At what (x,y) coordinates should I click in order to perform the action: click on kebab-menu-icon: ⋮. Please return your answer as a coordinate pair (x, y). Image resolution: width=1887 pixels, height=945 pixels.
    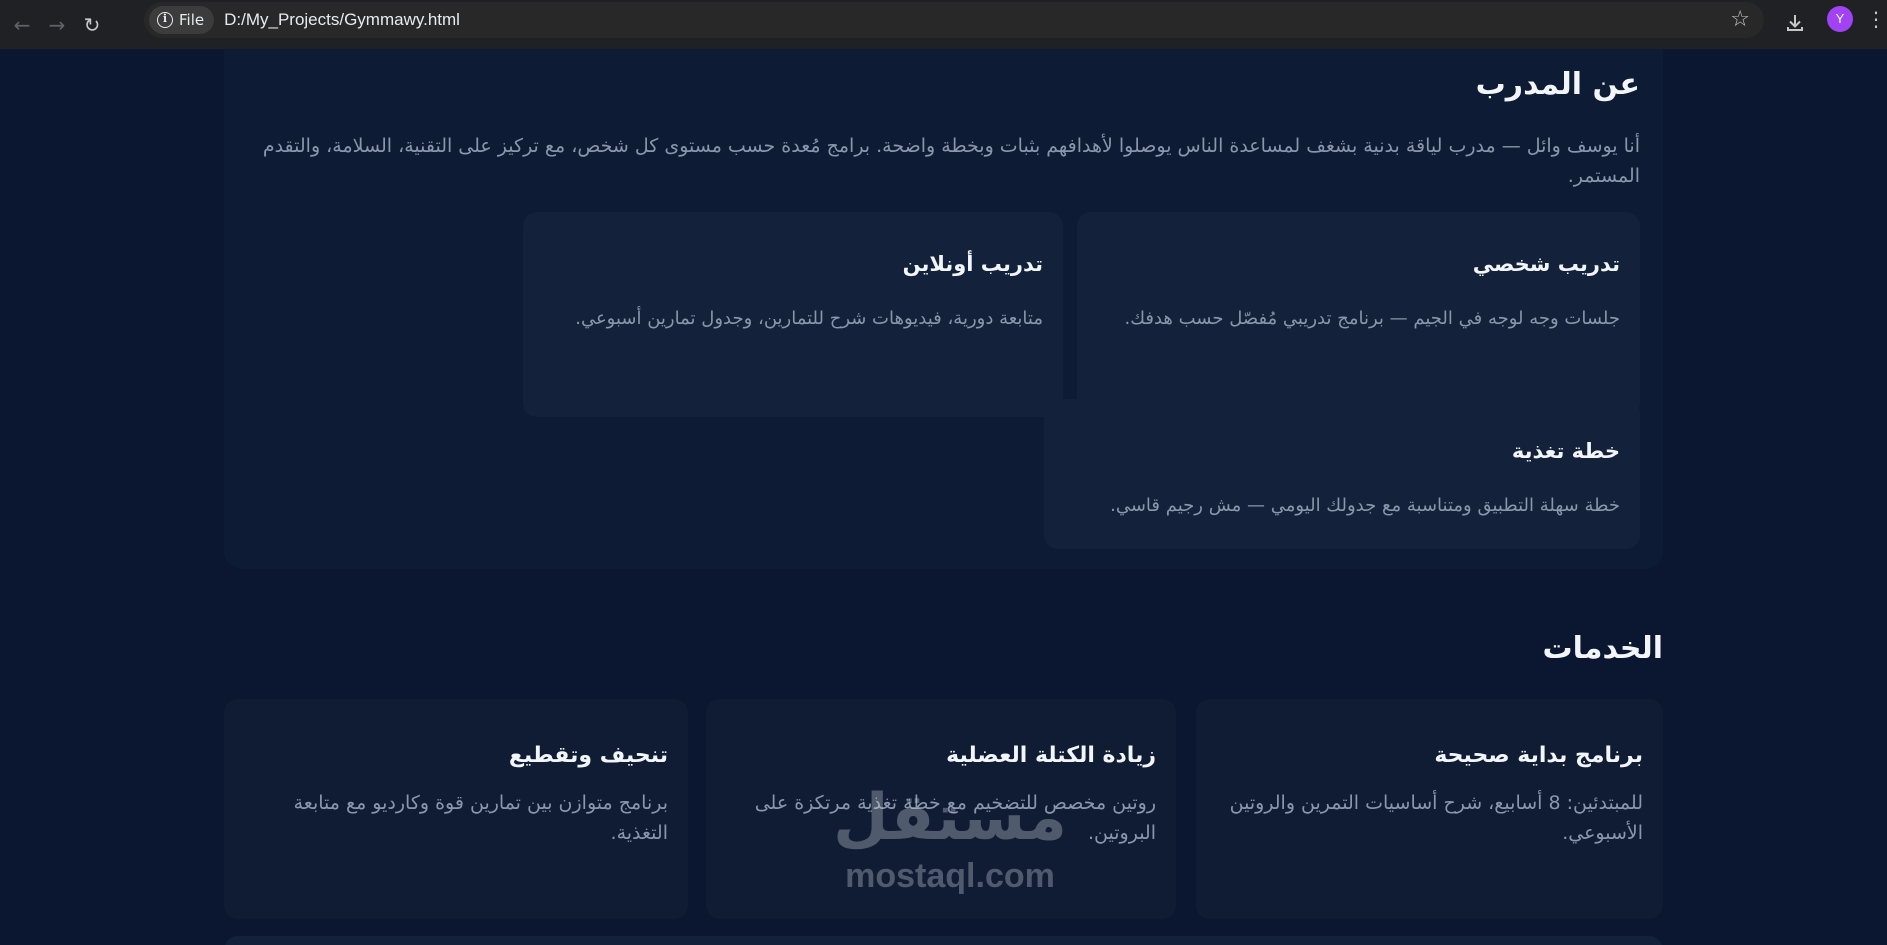
    Looking at the image, I should click on (1876, 19).